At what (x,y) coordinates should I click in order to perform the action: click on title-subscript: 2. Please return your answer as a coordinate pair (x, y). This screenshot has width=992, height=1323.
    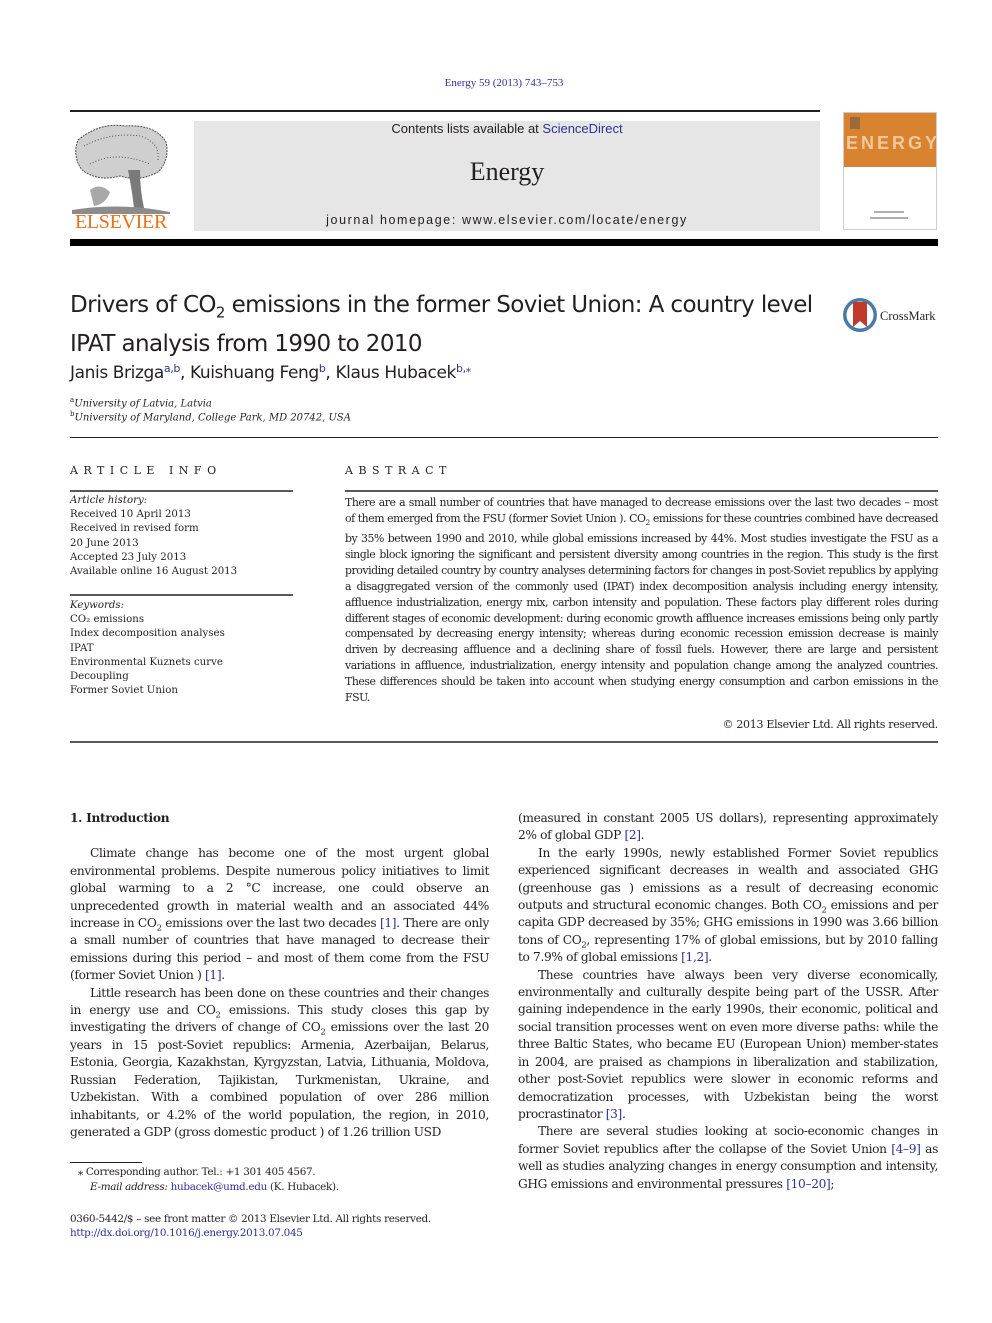
    Looking at the image, I should click on (220, 312).